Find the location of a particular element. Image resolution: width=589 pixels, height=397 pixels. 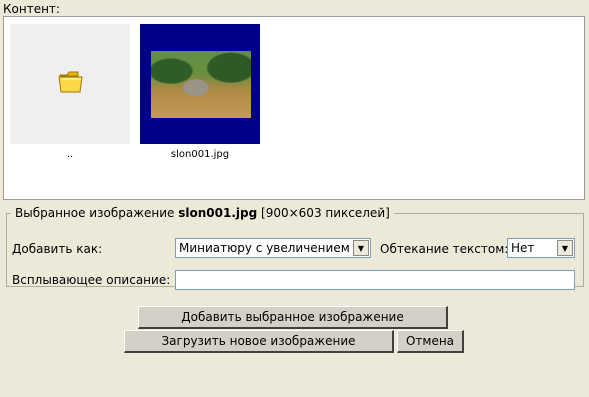

folder-thumbnail is located at coordinates (70, 84).